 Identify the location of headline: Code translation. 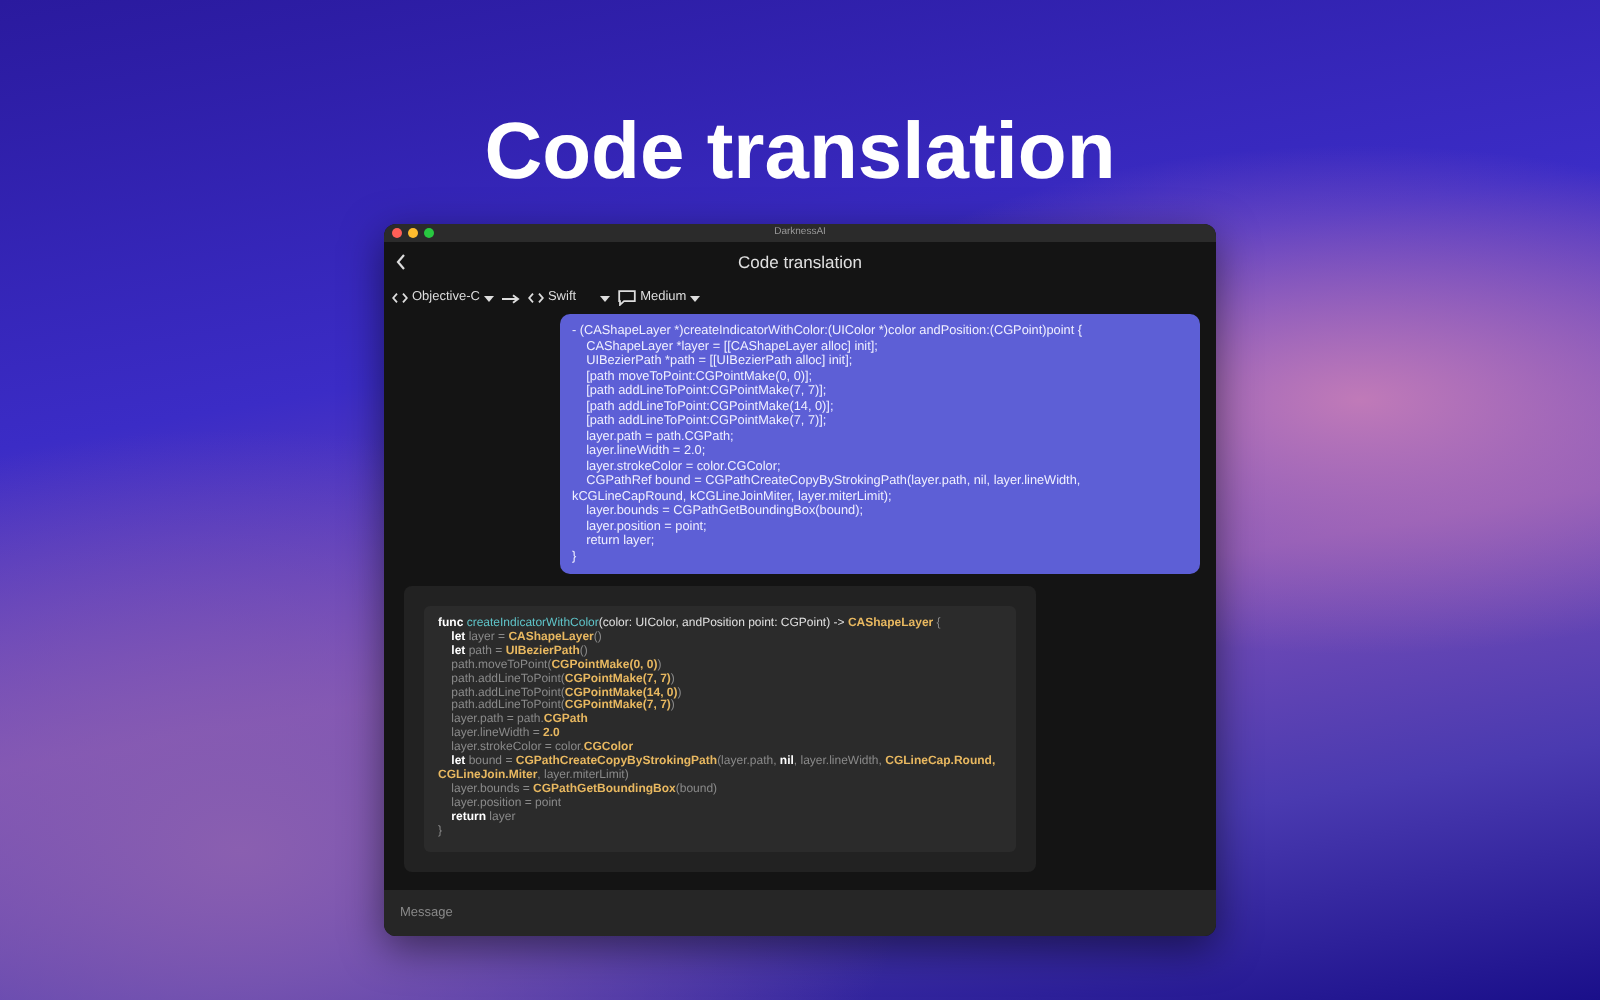
(800, 152).